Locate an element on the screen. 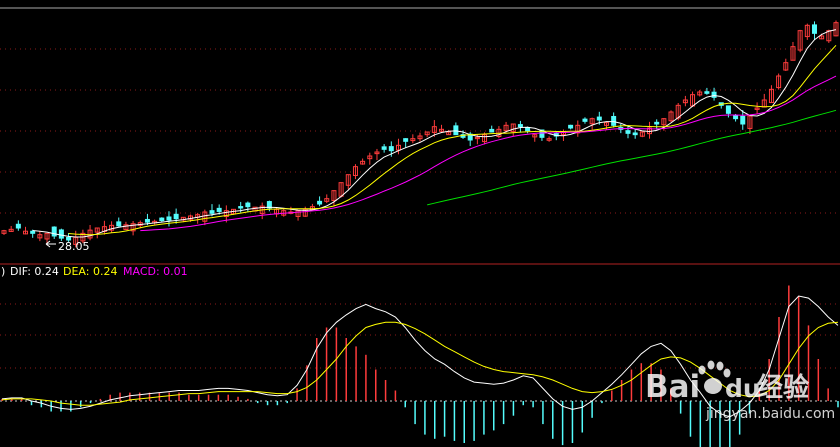 This screenshot has width=840, height=447. baidu-watermark: Bai du 经验 jingyan.baidu.com is located at coordinates (740, 391).